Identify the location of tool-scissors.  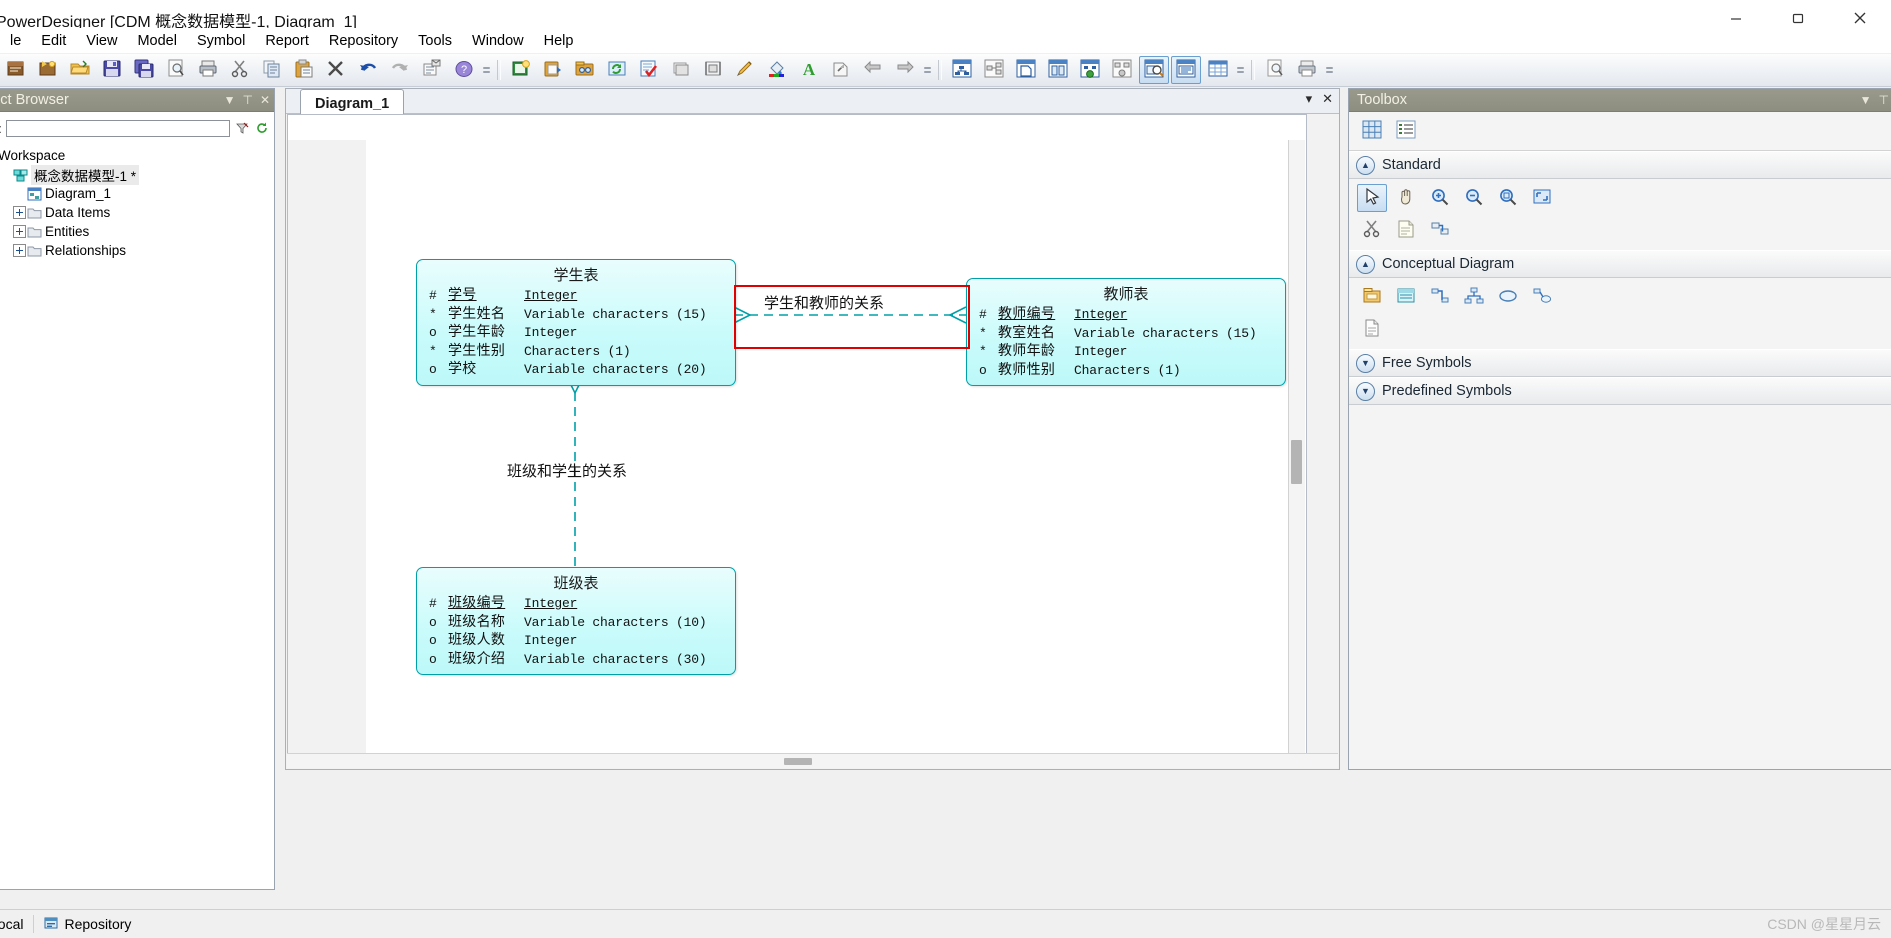
(1372, 230).